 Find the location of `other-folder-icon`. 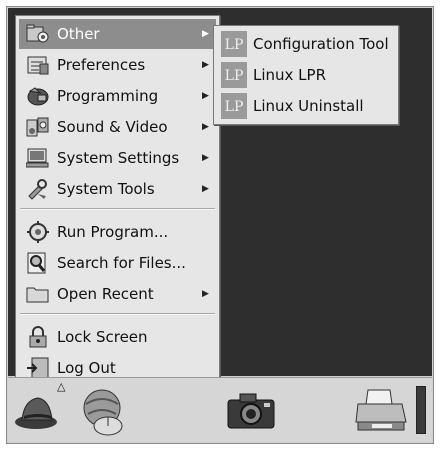

other-folder-icon is located at coordinates (38, 34).